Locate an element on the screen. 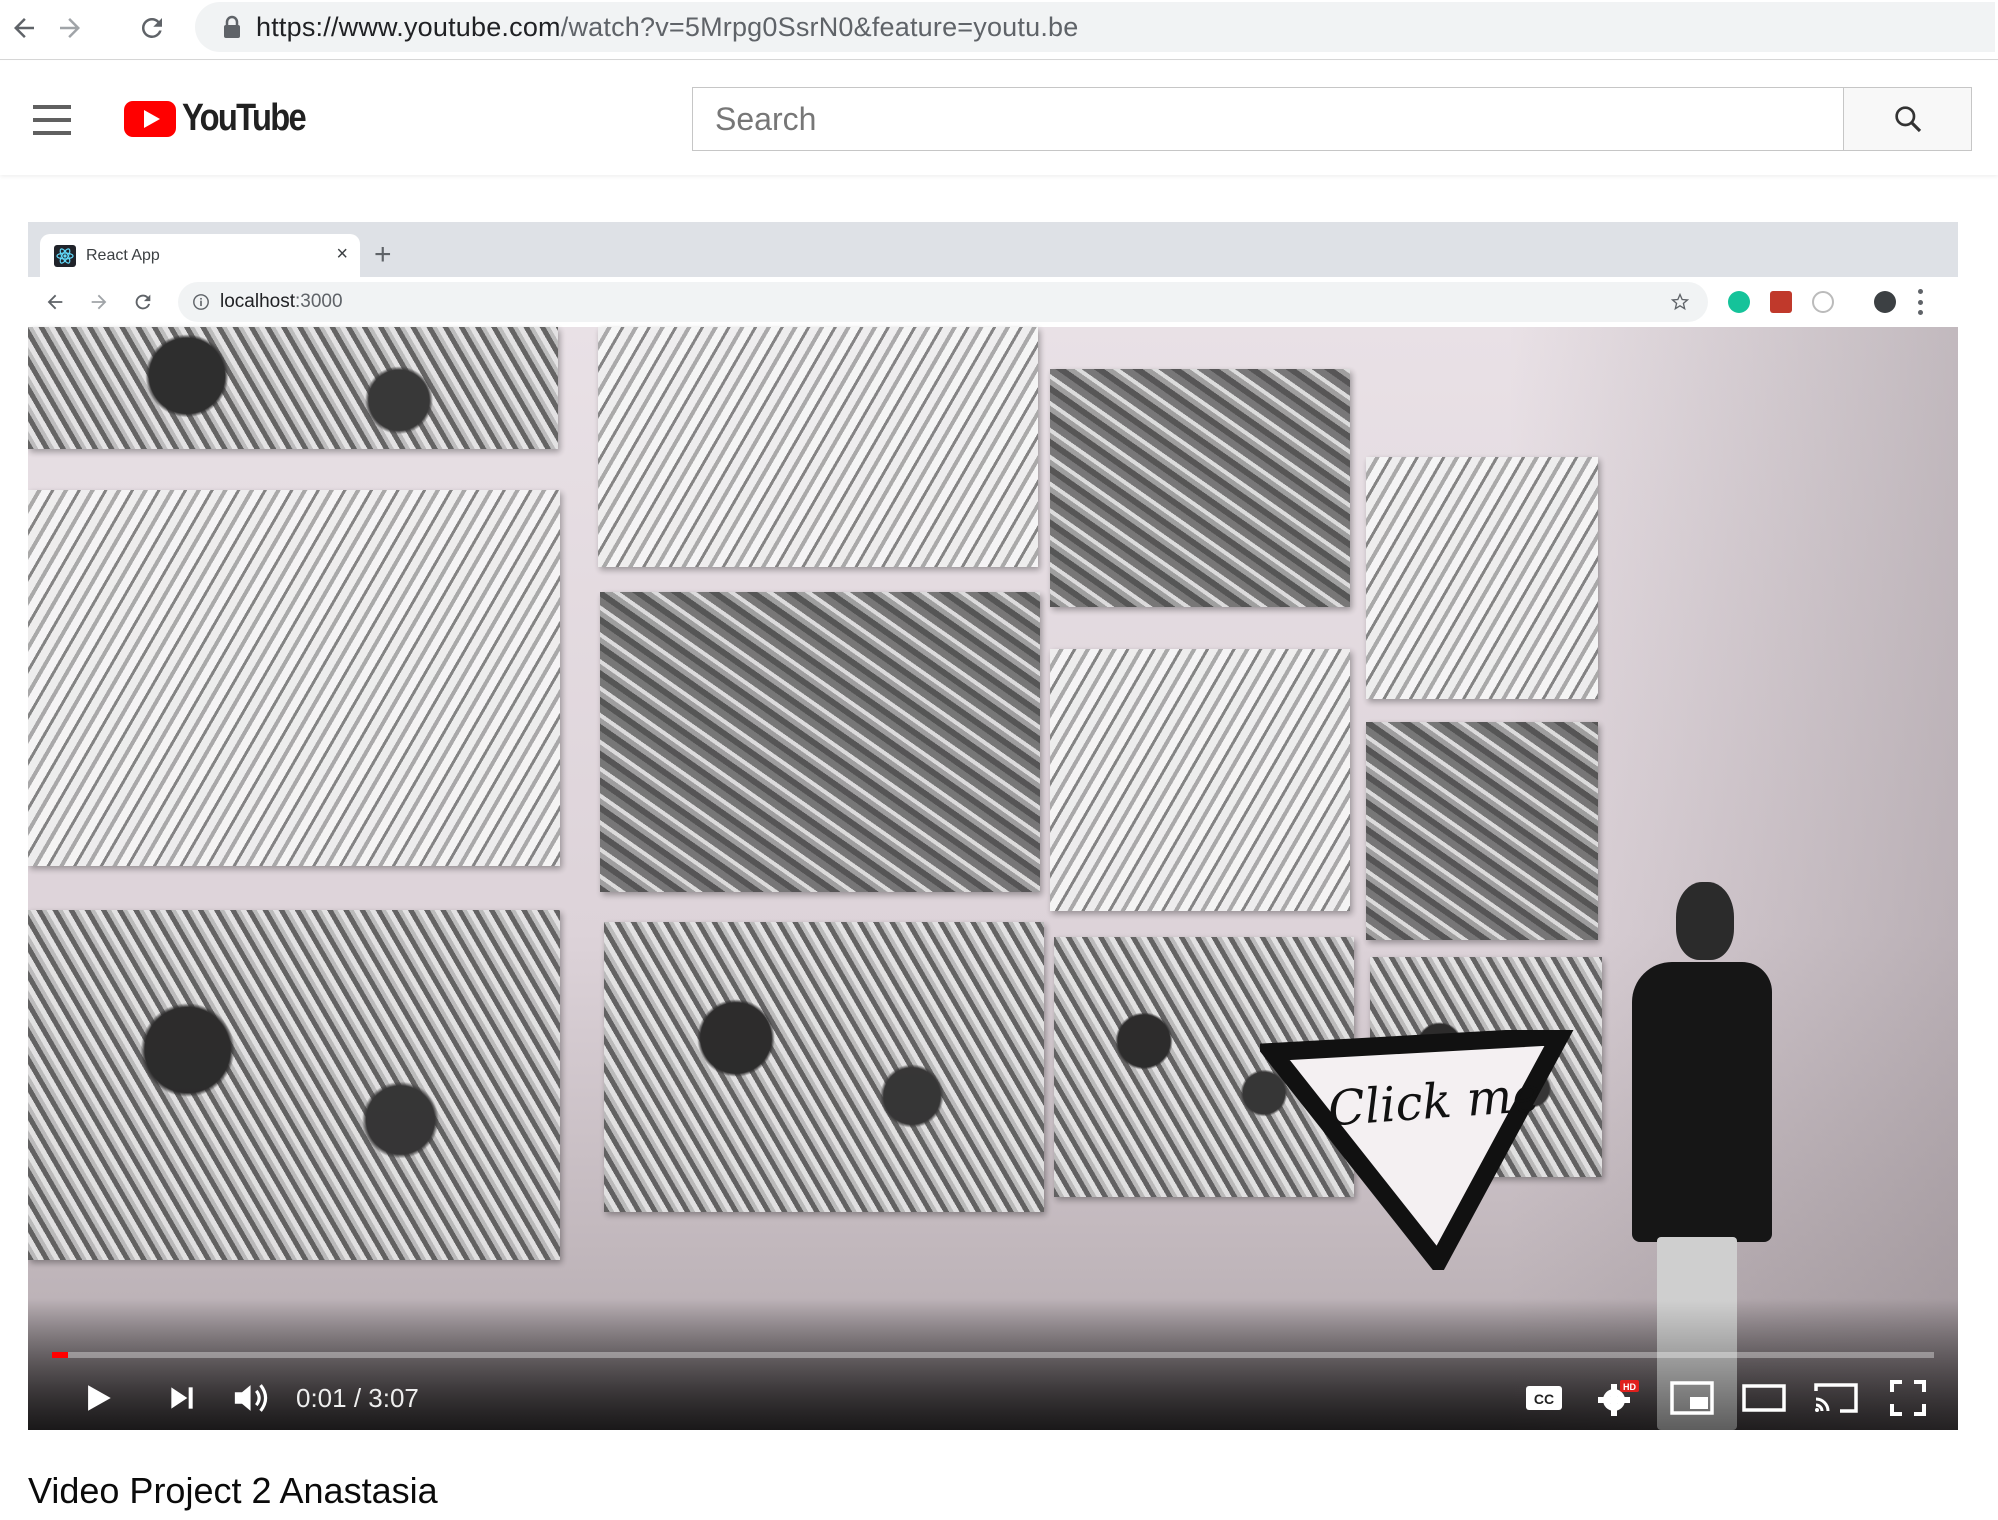 The height and width of the screenshot is (1520, 1998). captions-button: CC is located at coordinates (1544, 1398).